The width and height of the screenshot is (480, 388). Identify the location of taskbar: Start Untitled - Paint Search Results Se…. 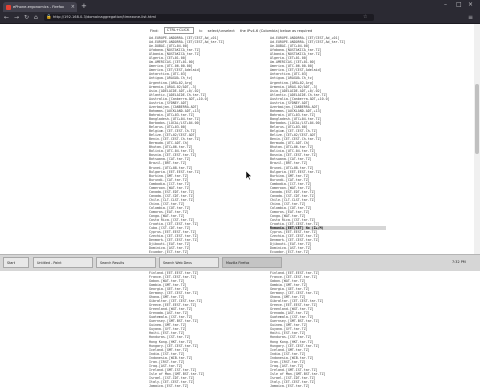
(240, 262).